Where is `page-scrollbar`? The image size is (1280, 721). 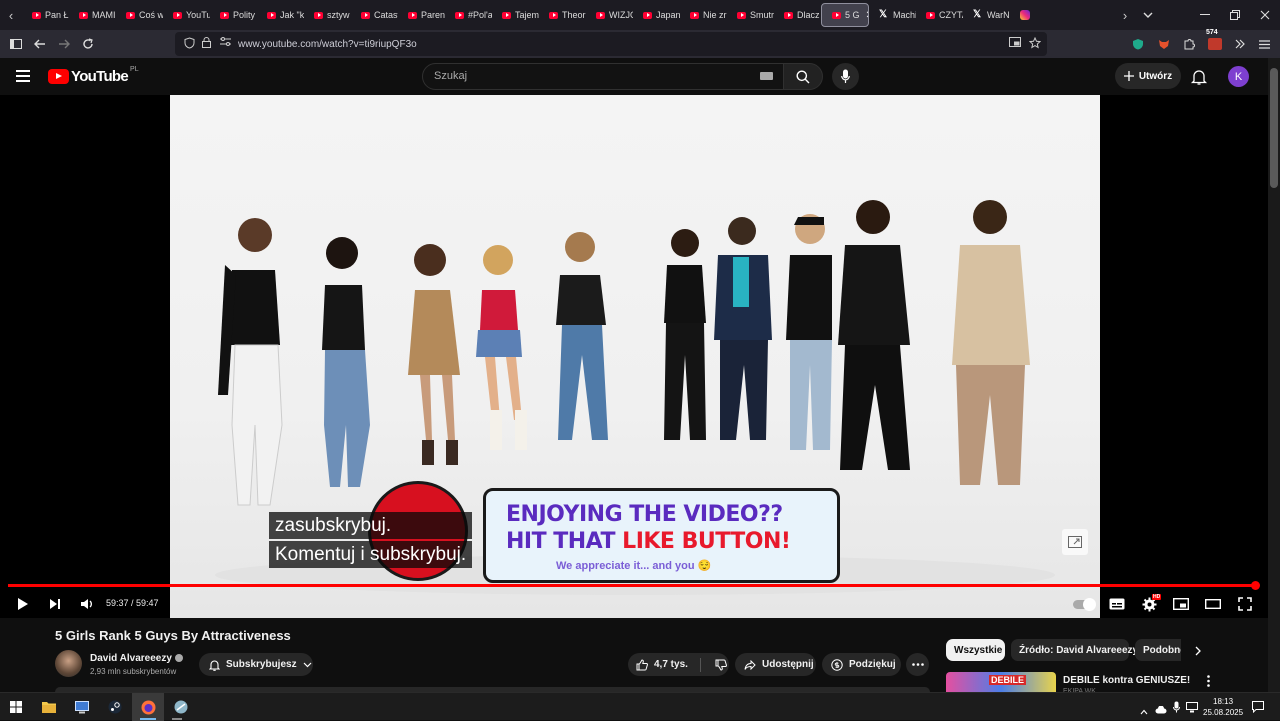
page-scrollbar is located at coordinates (1274, 375).